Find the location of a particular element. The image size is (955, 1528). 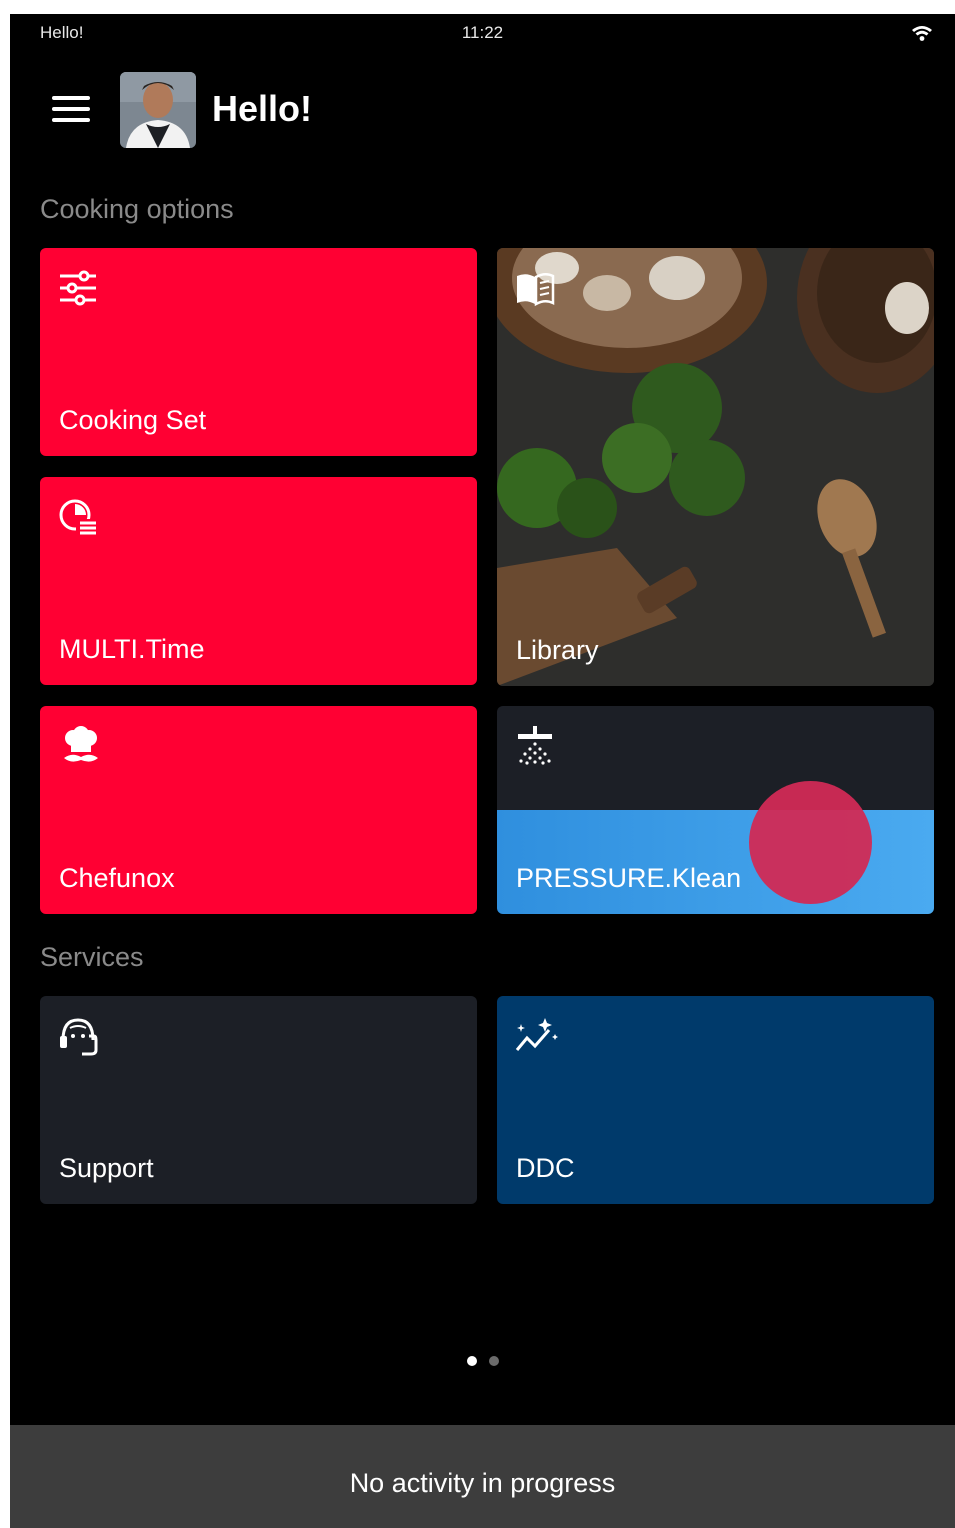

library-food-image is located at coordinates (715, 467).